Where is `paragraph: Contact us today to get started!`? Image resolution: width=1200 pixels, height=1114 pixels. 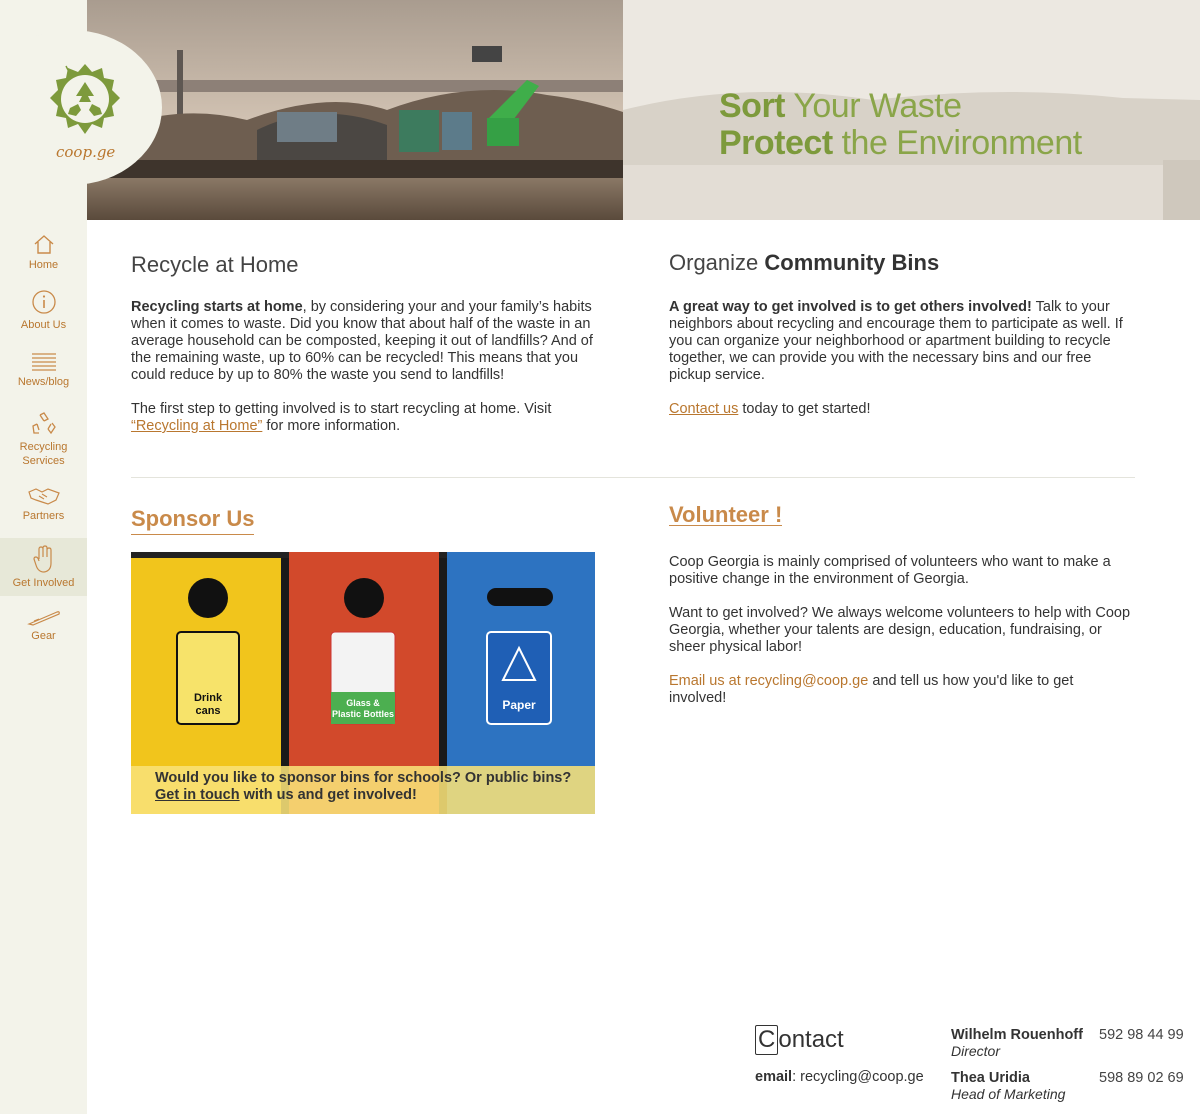 paragraph: Contact us today to get started! is located at coordinates (900, 409).